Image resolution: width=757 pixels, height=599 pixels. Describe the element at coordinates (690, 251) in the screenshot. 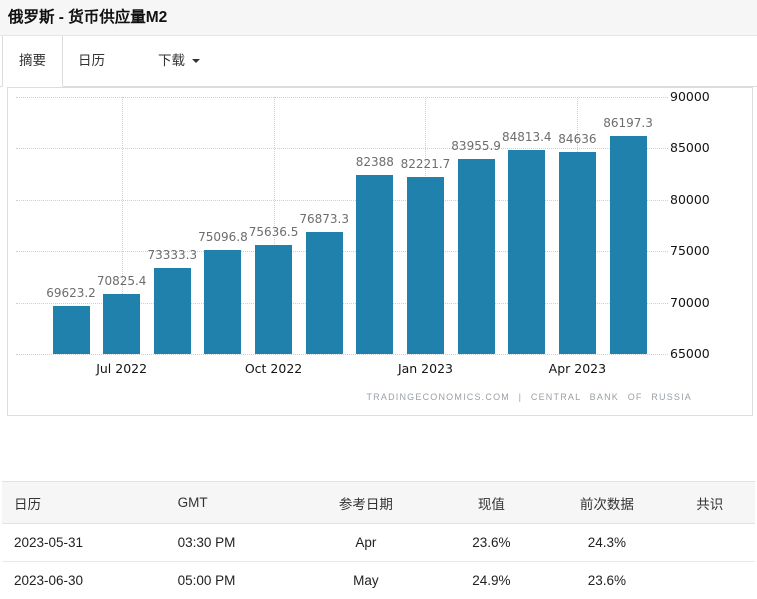

I see `y-tick-label: 75000` at that location.